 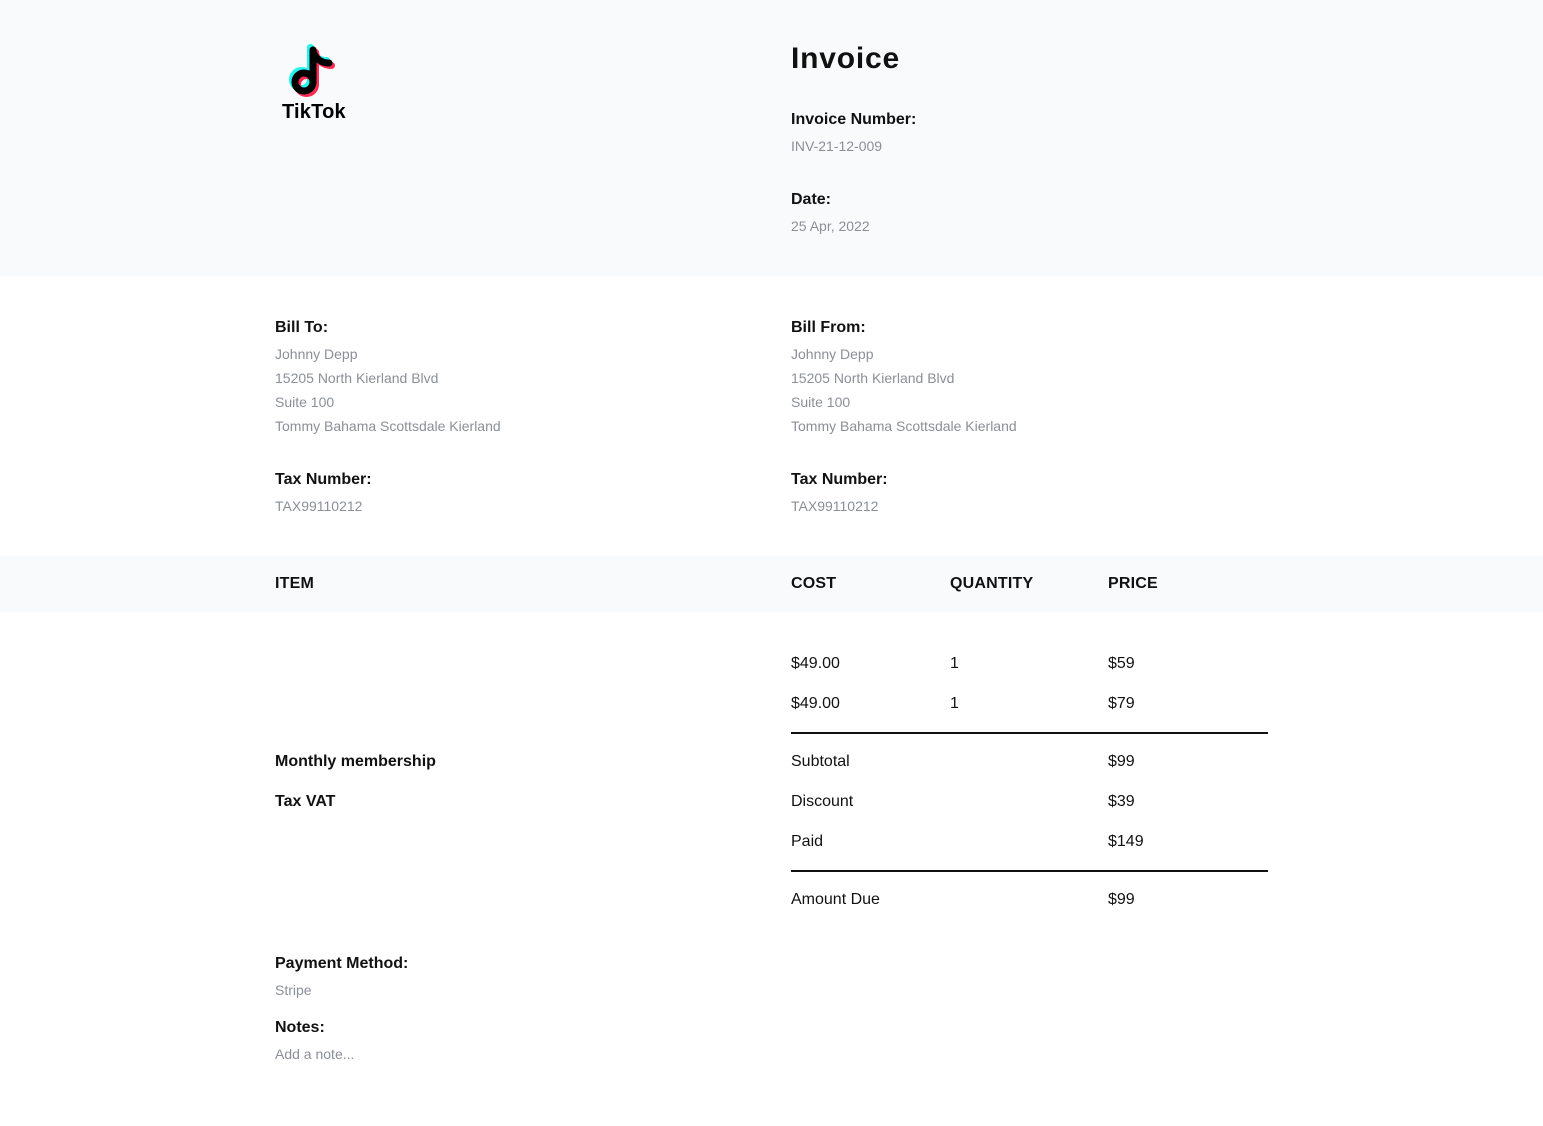 I want to click on logo-wordmark: TikTok, so click(x=314, y=112).